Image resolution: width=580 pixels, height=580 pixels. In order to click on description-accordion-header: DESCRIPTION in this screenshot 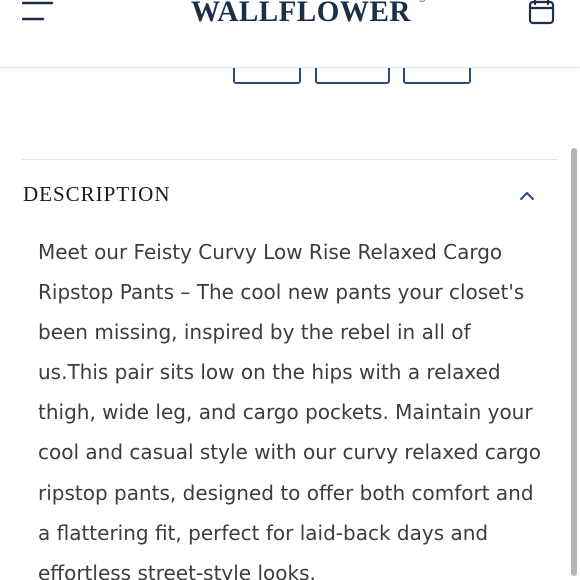, I will do `click(290, 196)`.